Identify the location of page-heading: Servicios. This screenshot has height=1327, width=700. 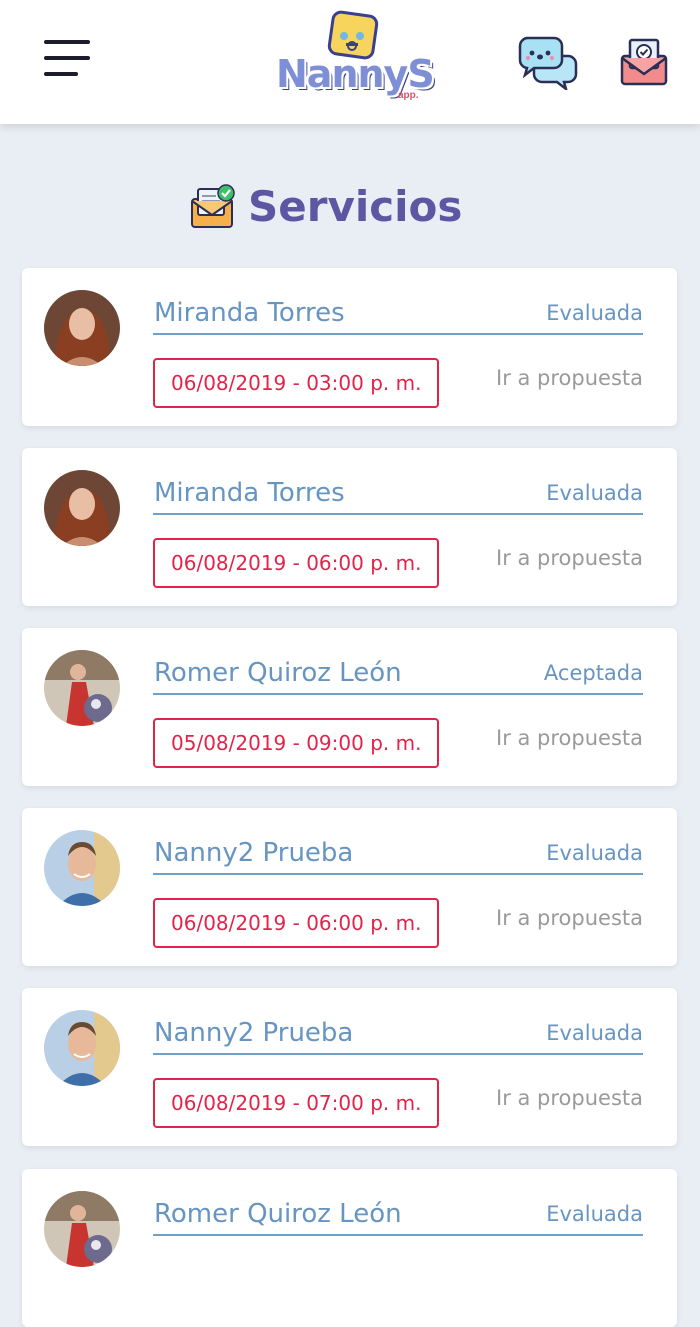
(326, 206).